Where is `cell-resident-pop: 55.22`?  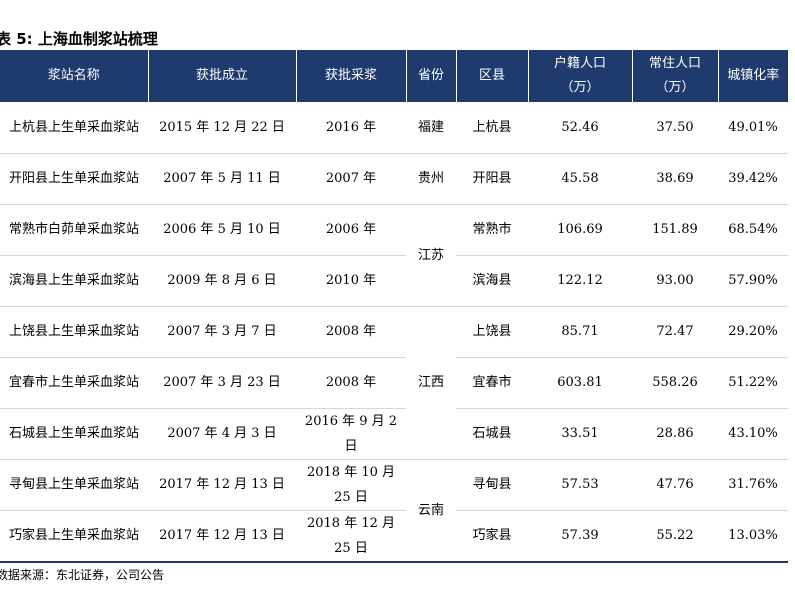
cell-resident-pop: 55.22 is located at coordinates (675, 536).